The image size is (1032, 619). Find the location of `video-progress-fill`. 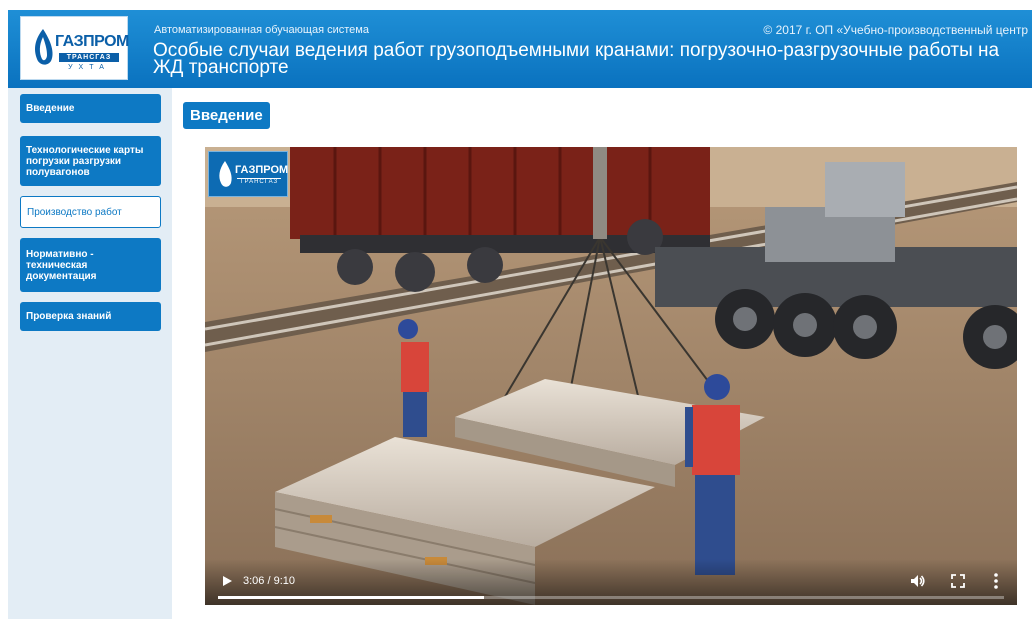

video-progress-fill is located at coordinates (351, 597).